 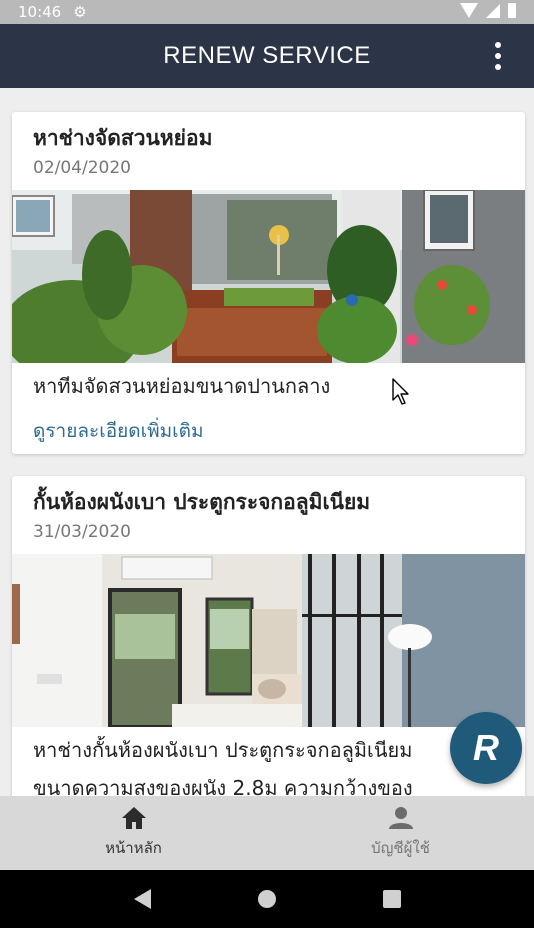 I want to click on home-icon, so click(x=133, y=818).